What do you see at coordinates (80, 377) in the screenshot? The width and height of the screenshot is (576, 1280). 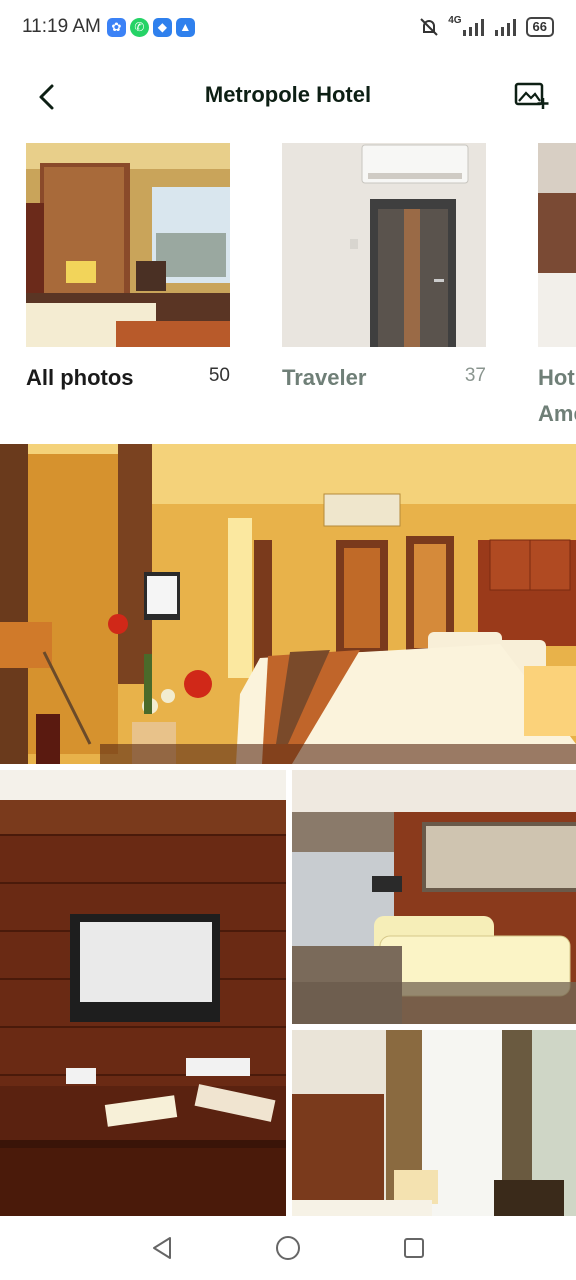 I see `category-label: All photos` at bounding box center [80, 377].